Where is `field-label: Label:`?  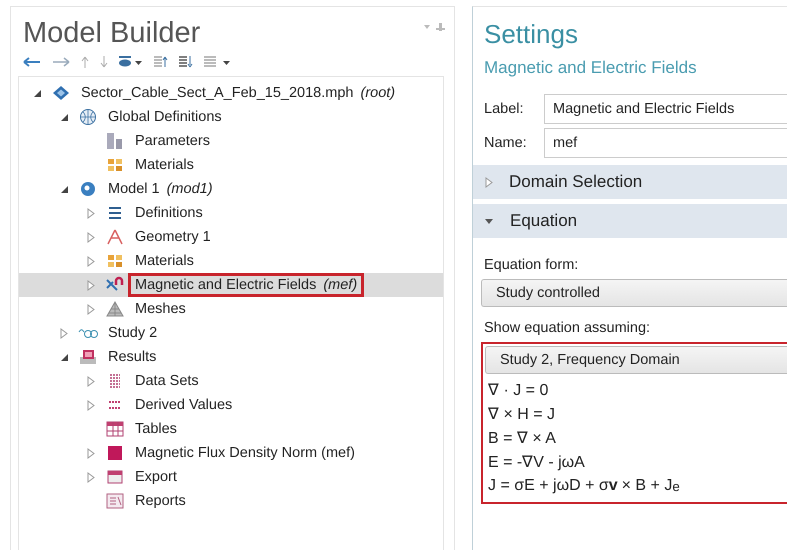 field-label: Label: is located at coordinates (504, 109).